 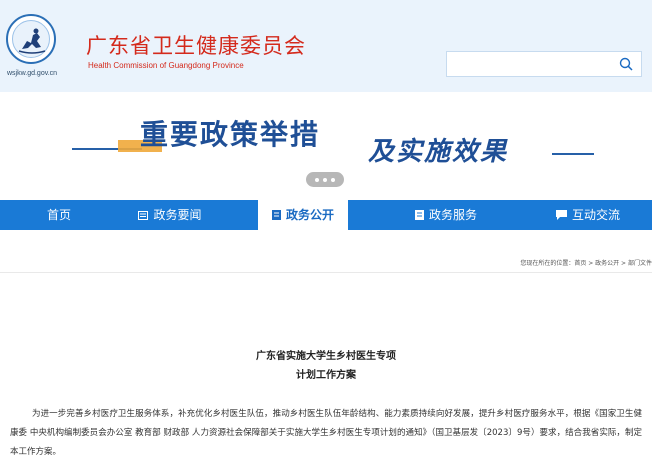 I want to click on banner-title-part2: 及实施效果, so click(x=438, y=152).